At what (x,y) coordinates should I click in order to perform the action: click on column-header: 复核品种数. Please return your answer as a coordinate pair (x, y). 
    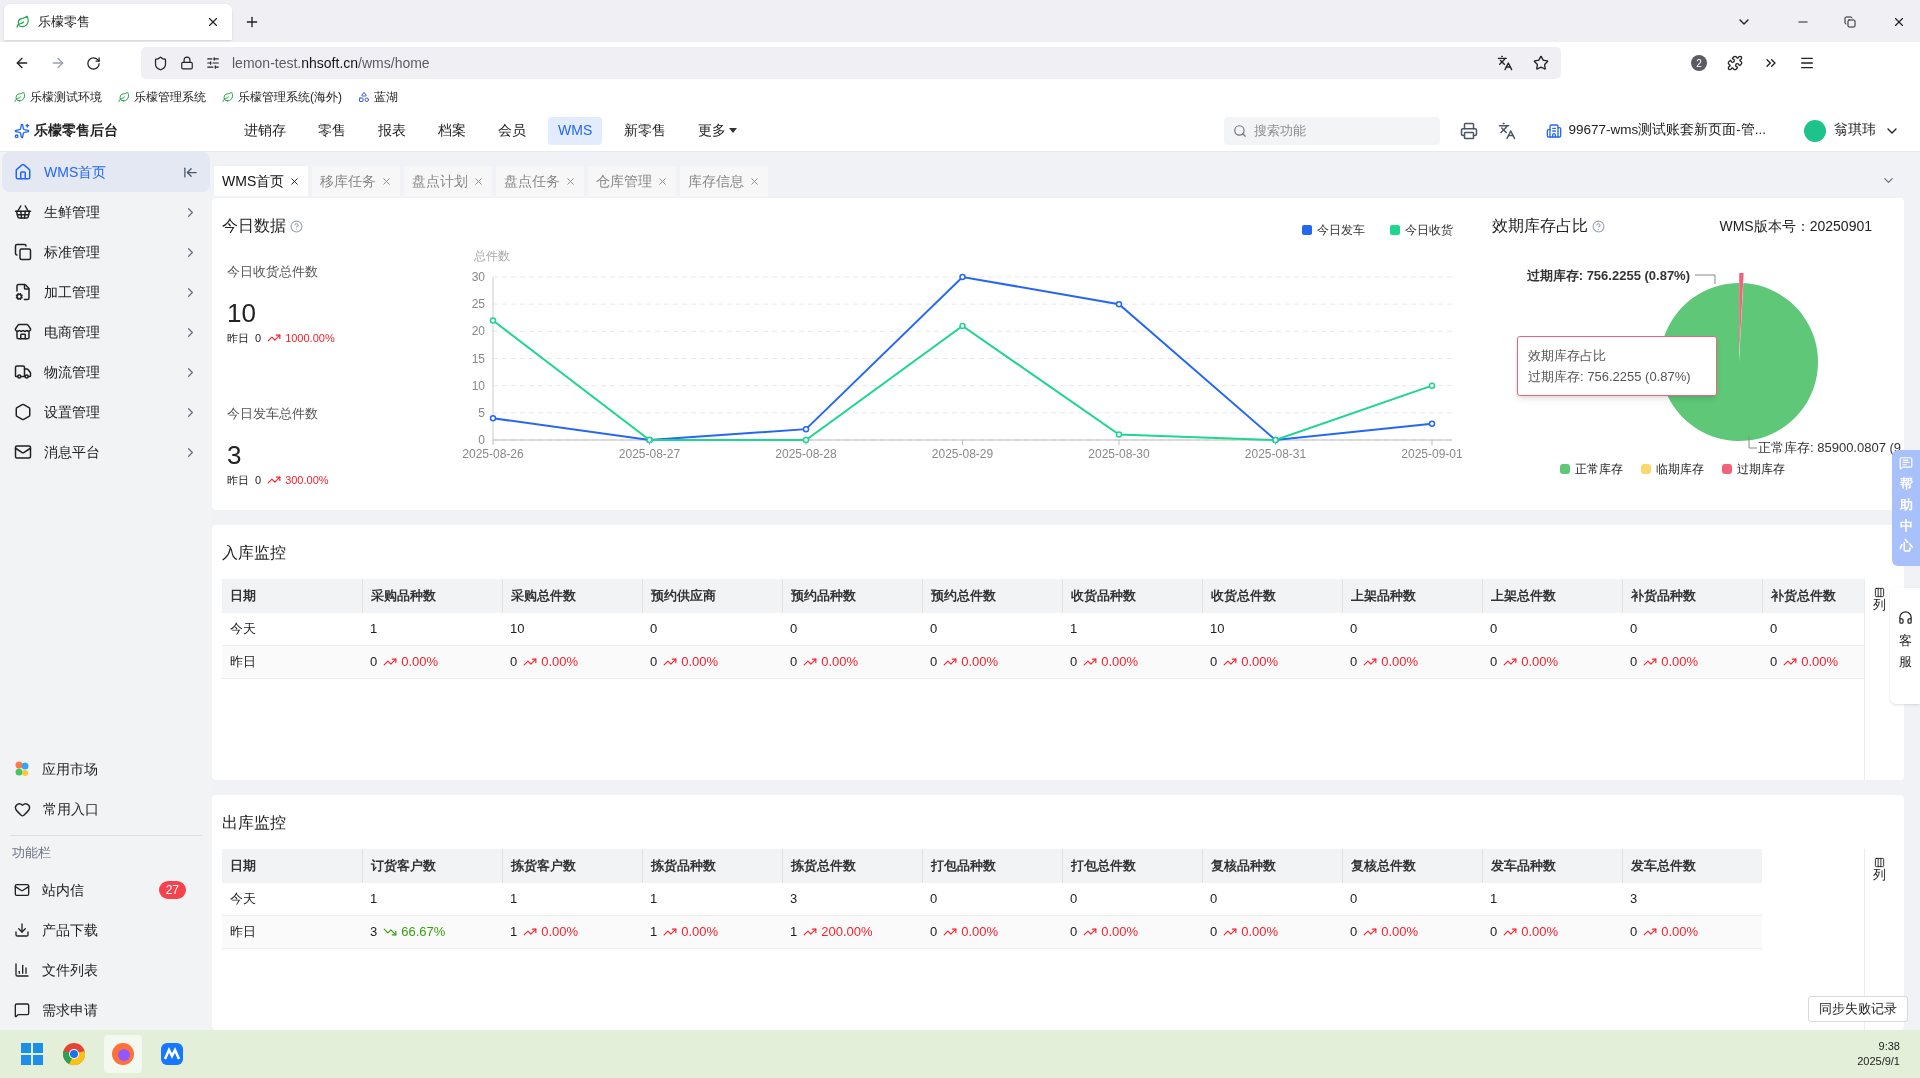
    Looking at the image, I should click on (1272, 866).